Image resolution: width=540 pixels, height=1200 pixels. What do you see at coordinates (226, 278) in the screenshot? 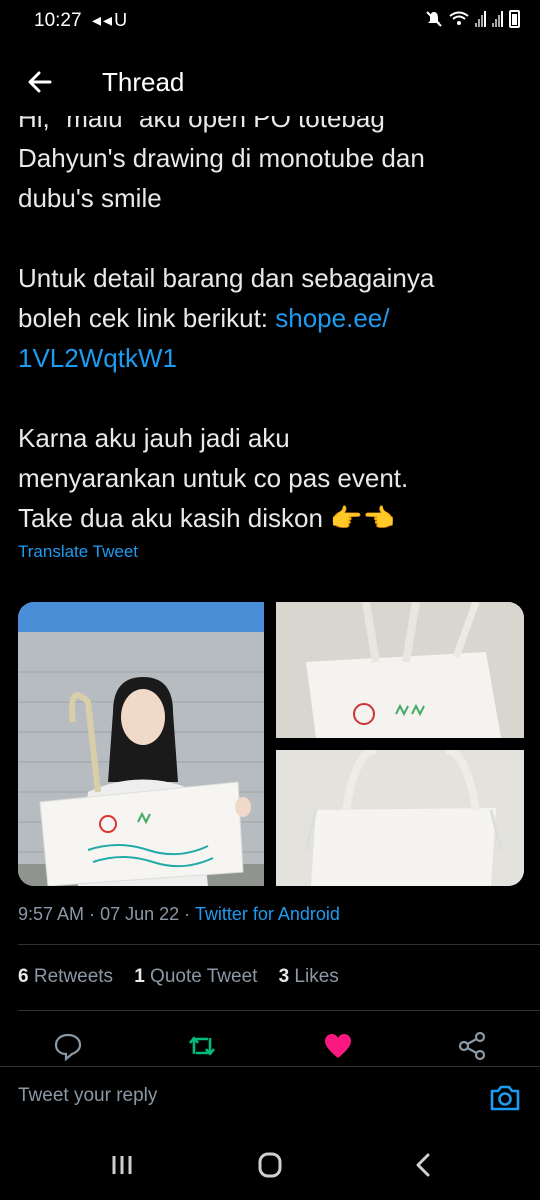
I see `tweet-line: Untuk detail barang dan sebagainya` at bounding box center [226, 278].